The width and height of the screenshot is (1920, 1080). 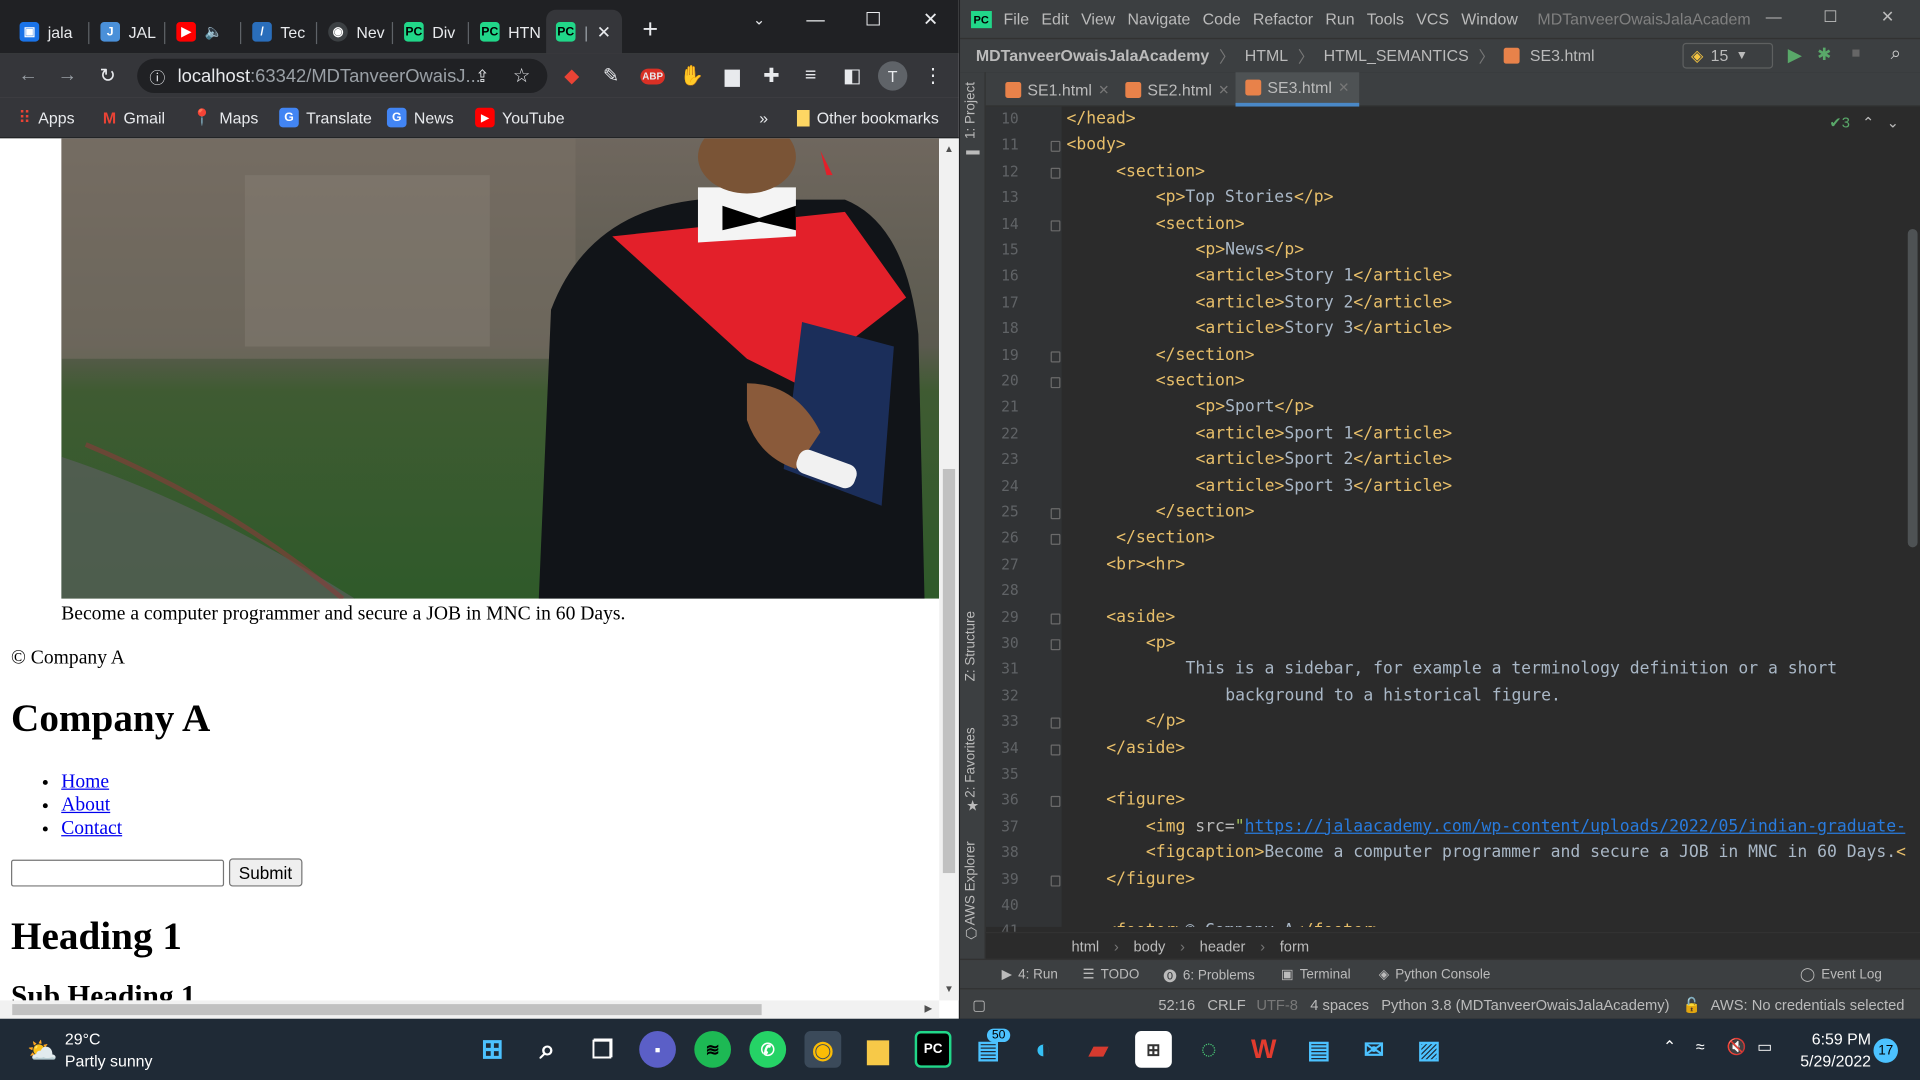 What do you see at coordinates (1887, 17) in the screenshot?
I see `ide-close-button: ✕` at bounding box center [1887, 17].